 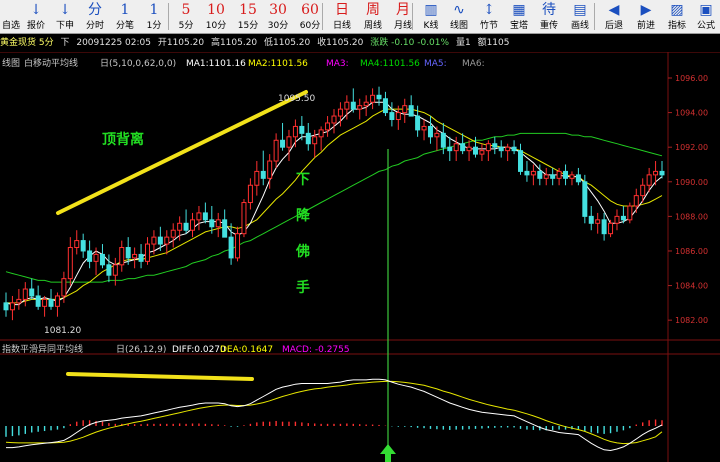 I want to click on toolbar-button-4: 1 分笔, so click(x=125, y=16).